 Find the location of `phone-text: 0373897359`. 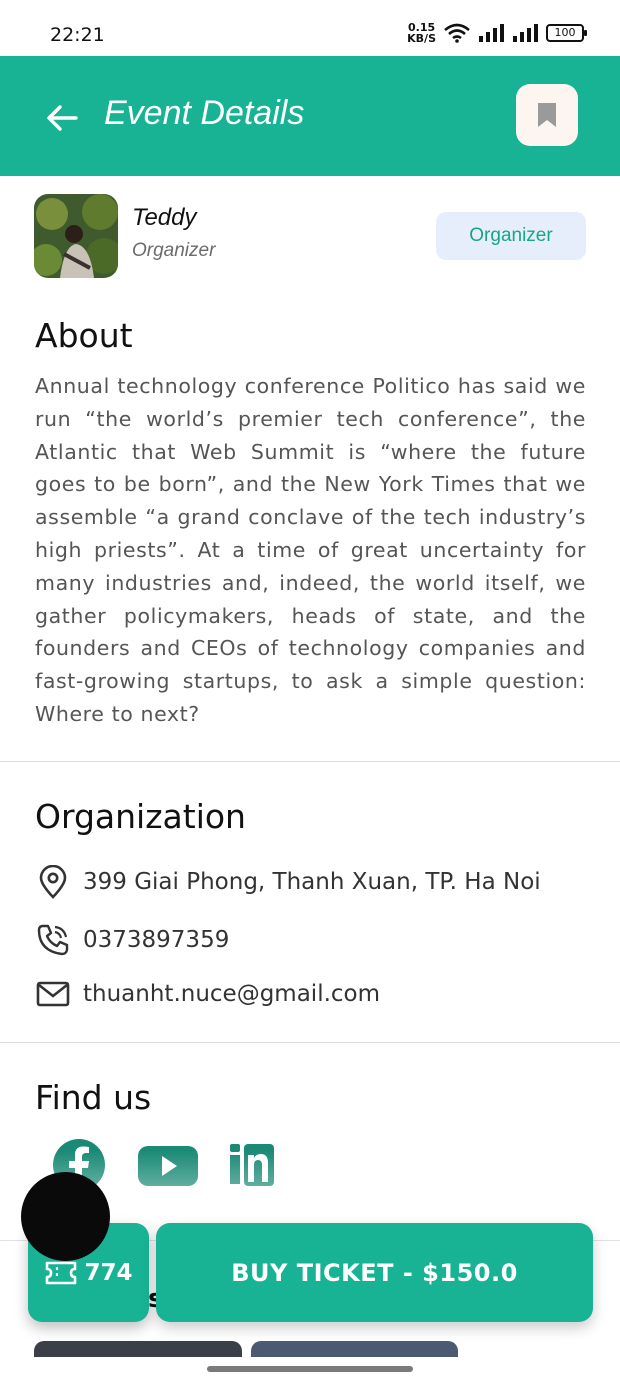

phone-text: 0373897359 is located at coordinates (156, 940).